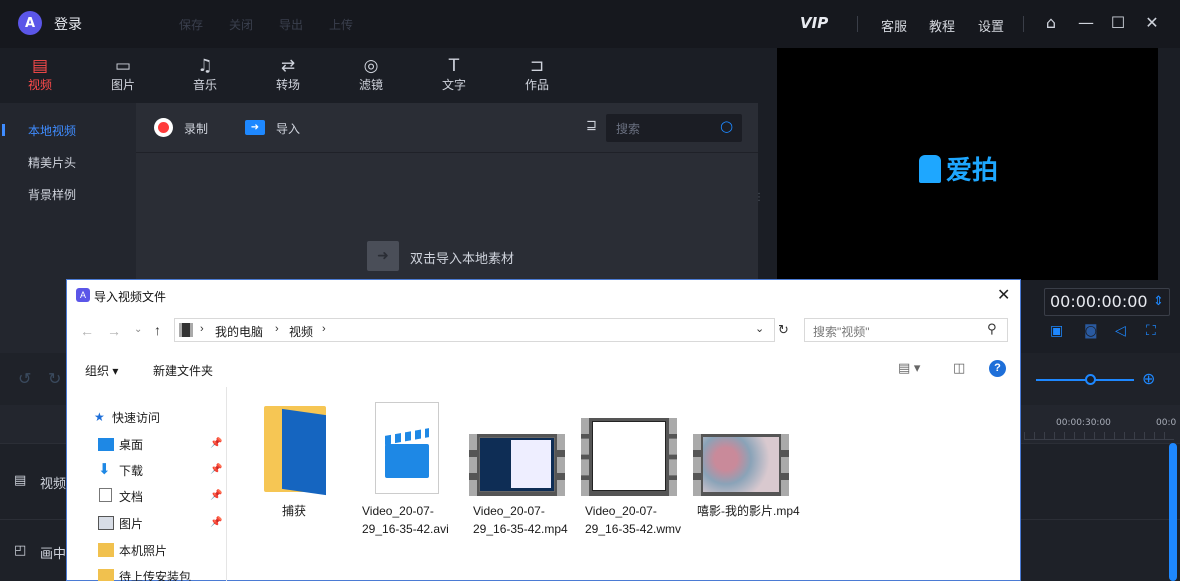 The image size is (1180, 581). Describe the element at coordinates (537, 74) in the screenshot. I see `tool-works: ⊐ 作品` at that location.